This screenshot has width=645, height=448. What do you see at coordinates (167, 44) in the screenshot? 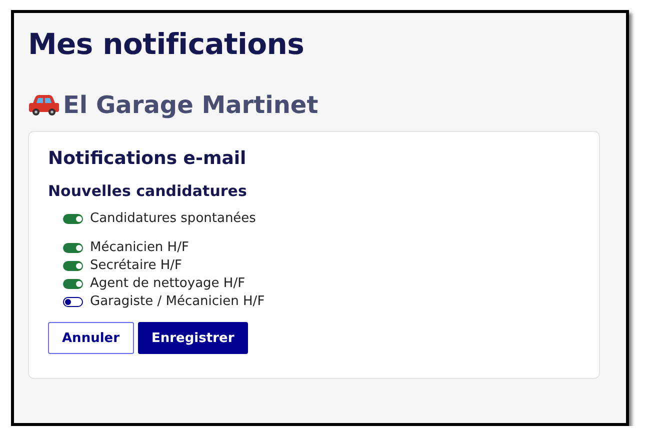
I see `page-title: Mes notifications` at bounding box center [167, 44].